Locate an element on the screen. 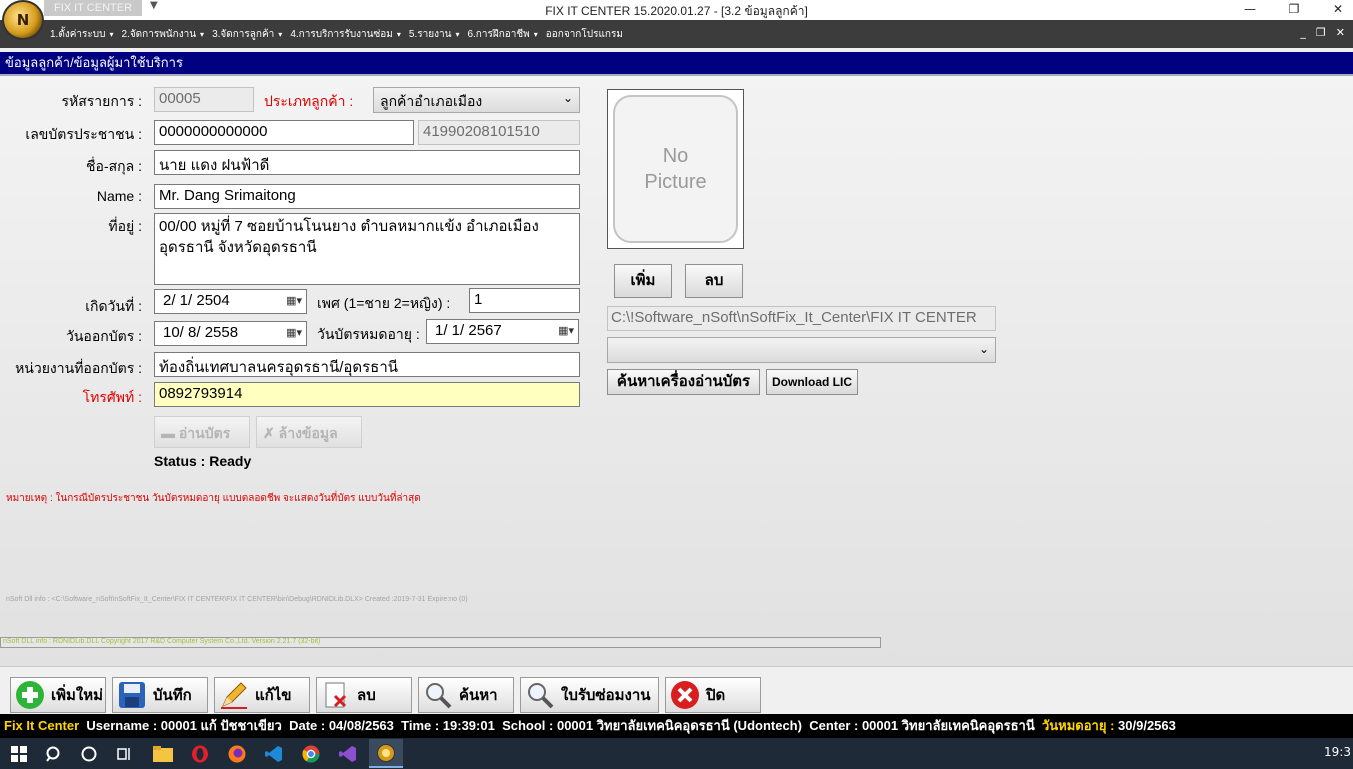 This screenshot has width=1353, height=769. delete-doc-icon is located at coordinates (336, 695).